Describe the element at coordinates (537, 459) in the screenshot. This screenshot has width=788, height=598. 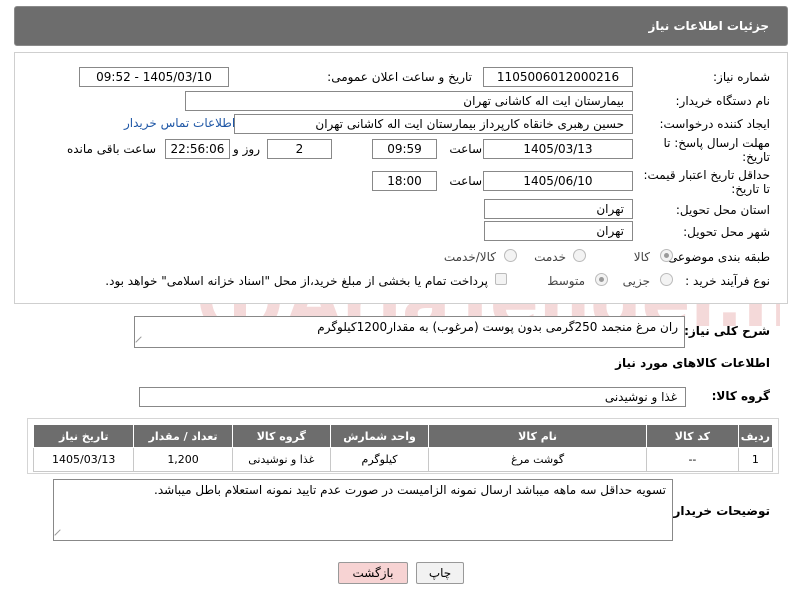
I see `cell-name: گوشت مرغ` at that location.